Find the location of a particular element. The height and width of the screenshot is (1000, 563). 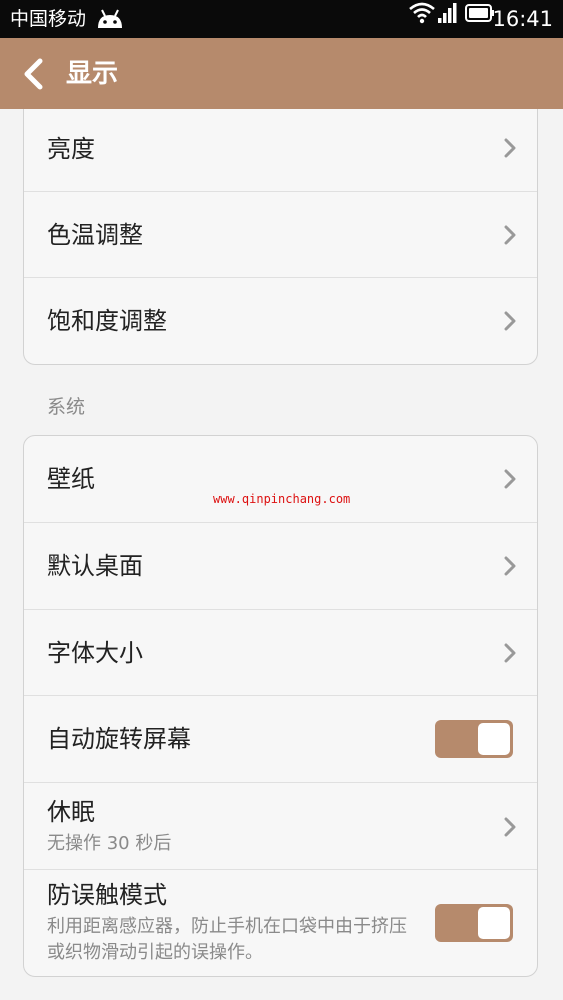

settings-item-subtitle: 利用距离感应器，防止手机在口袋中由于挤压或织物滑动引起的误操作。 is located at coordinates (227, 939).